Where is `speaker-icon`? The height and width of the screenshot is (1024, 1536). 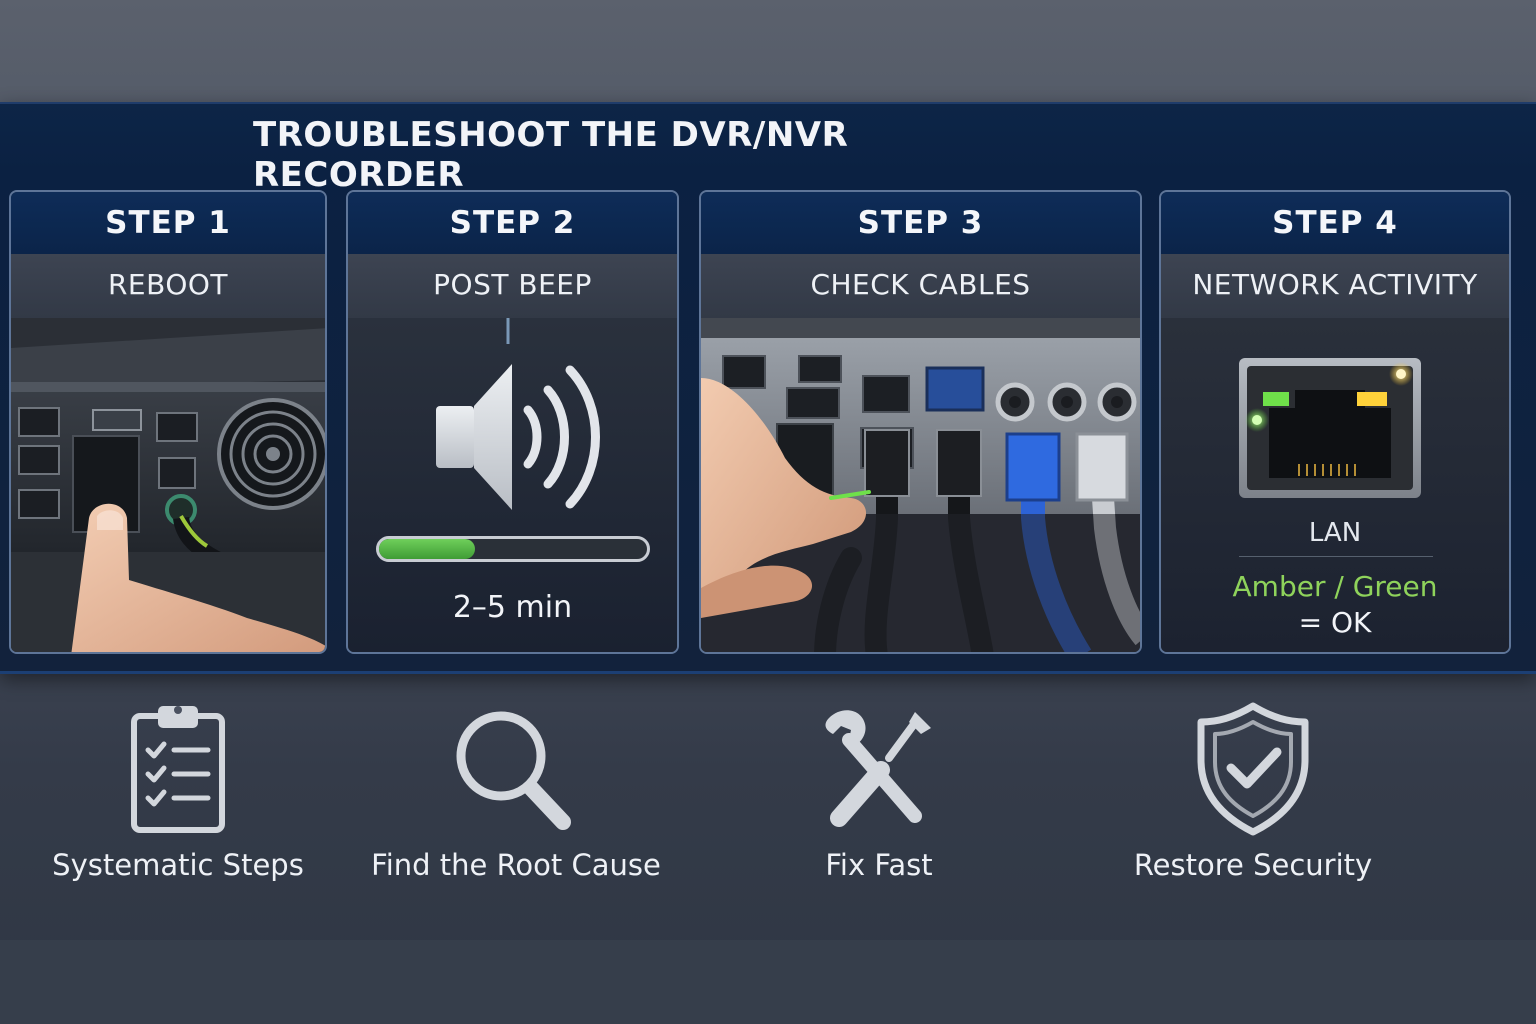
speaker-icon is located at coordinates (518, 414).